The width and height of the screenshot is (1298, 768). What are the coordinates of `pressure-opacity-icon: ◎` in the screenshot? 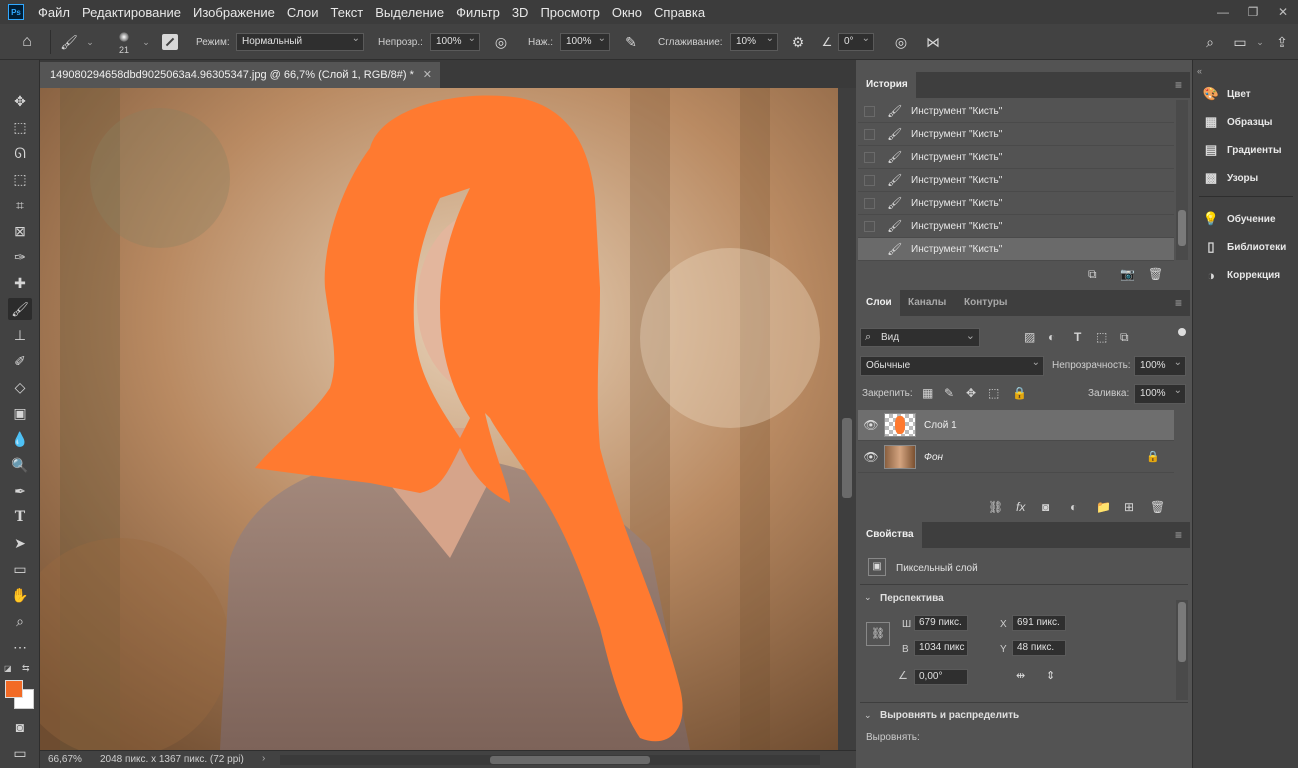 It's located at (501, 42).